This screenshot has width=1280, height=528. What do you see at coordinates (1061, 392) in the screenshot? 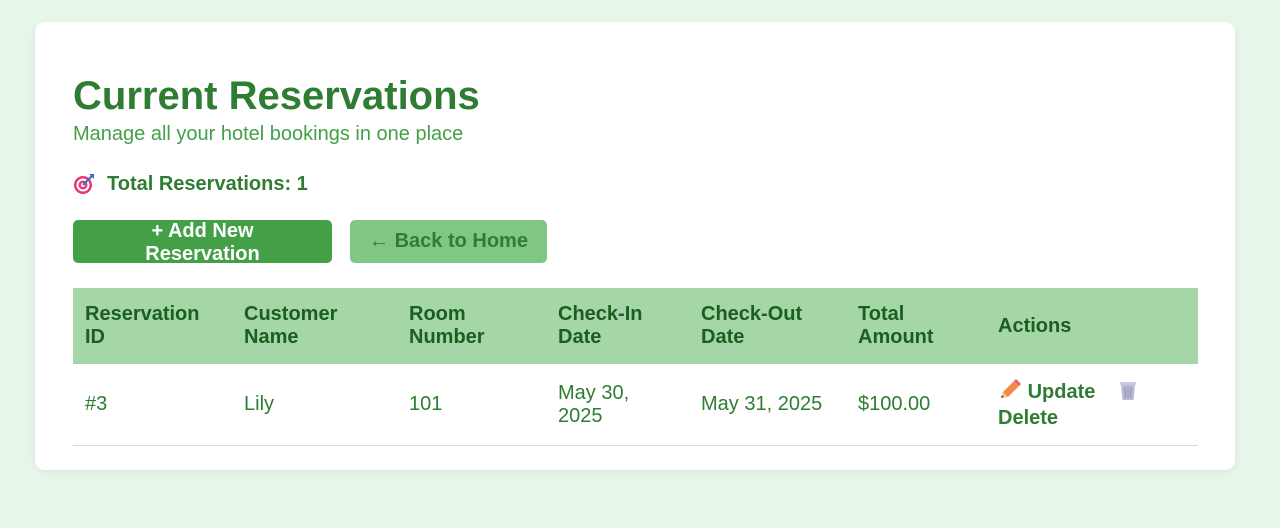
I see `update-label: Update` at bounding box center [1061, 392].